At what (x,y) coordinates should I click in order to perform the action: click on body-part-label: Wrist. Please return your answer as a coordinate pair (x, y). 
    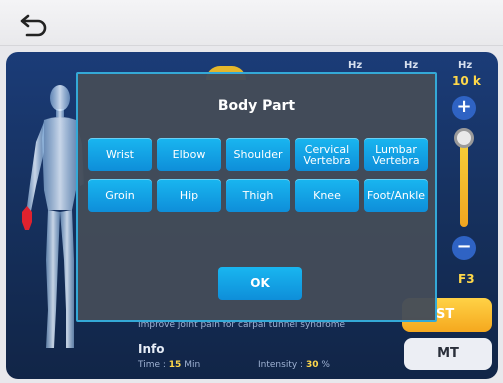
    Looking at the image, I should click on (119, 154).